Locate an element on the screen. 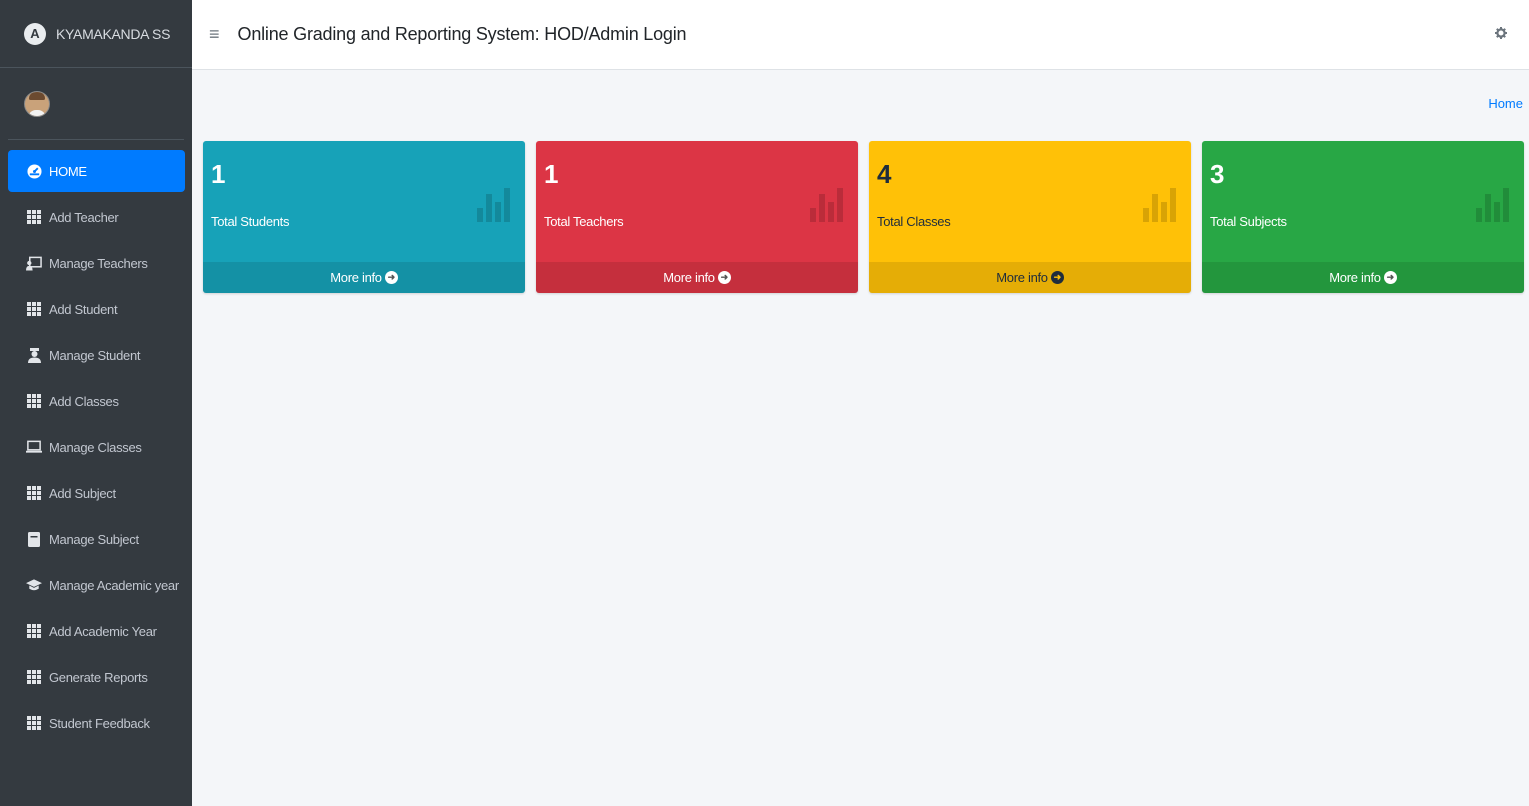 This screenshot has height=806, width=1529. avatar is located at coordinates (37, 103).